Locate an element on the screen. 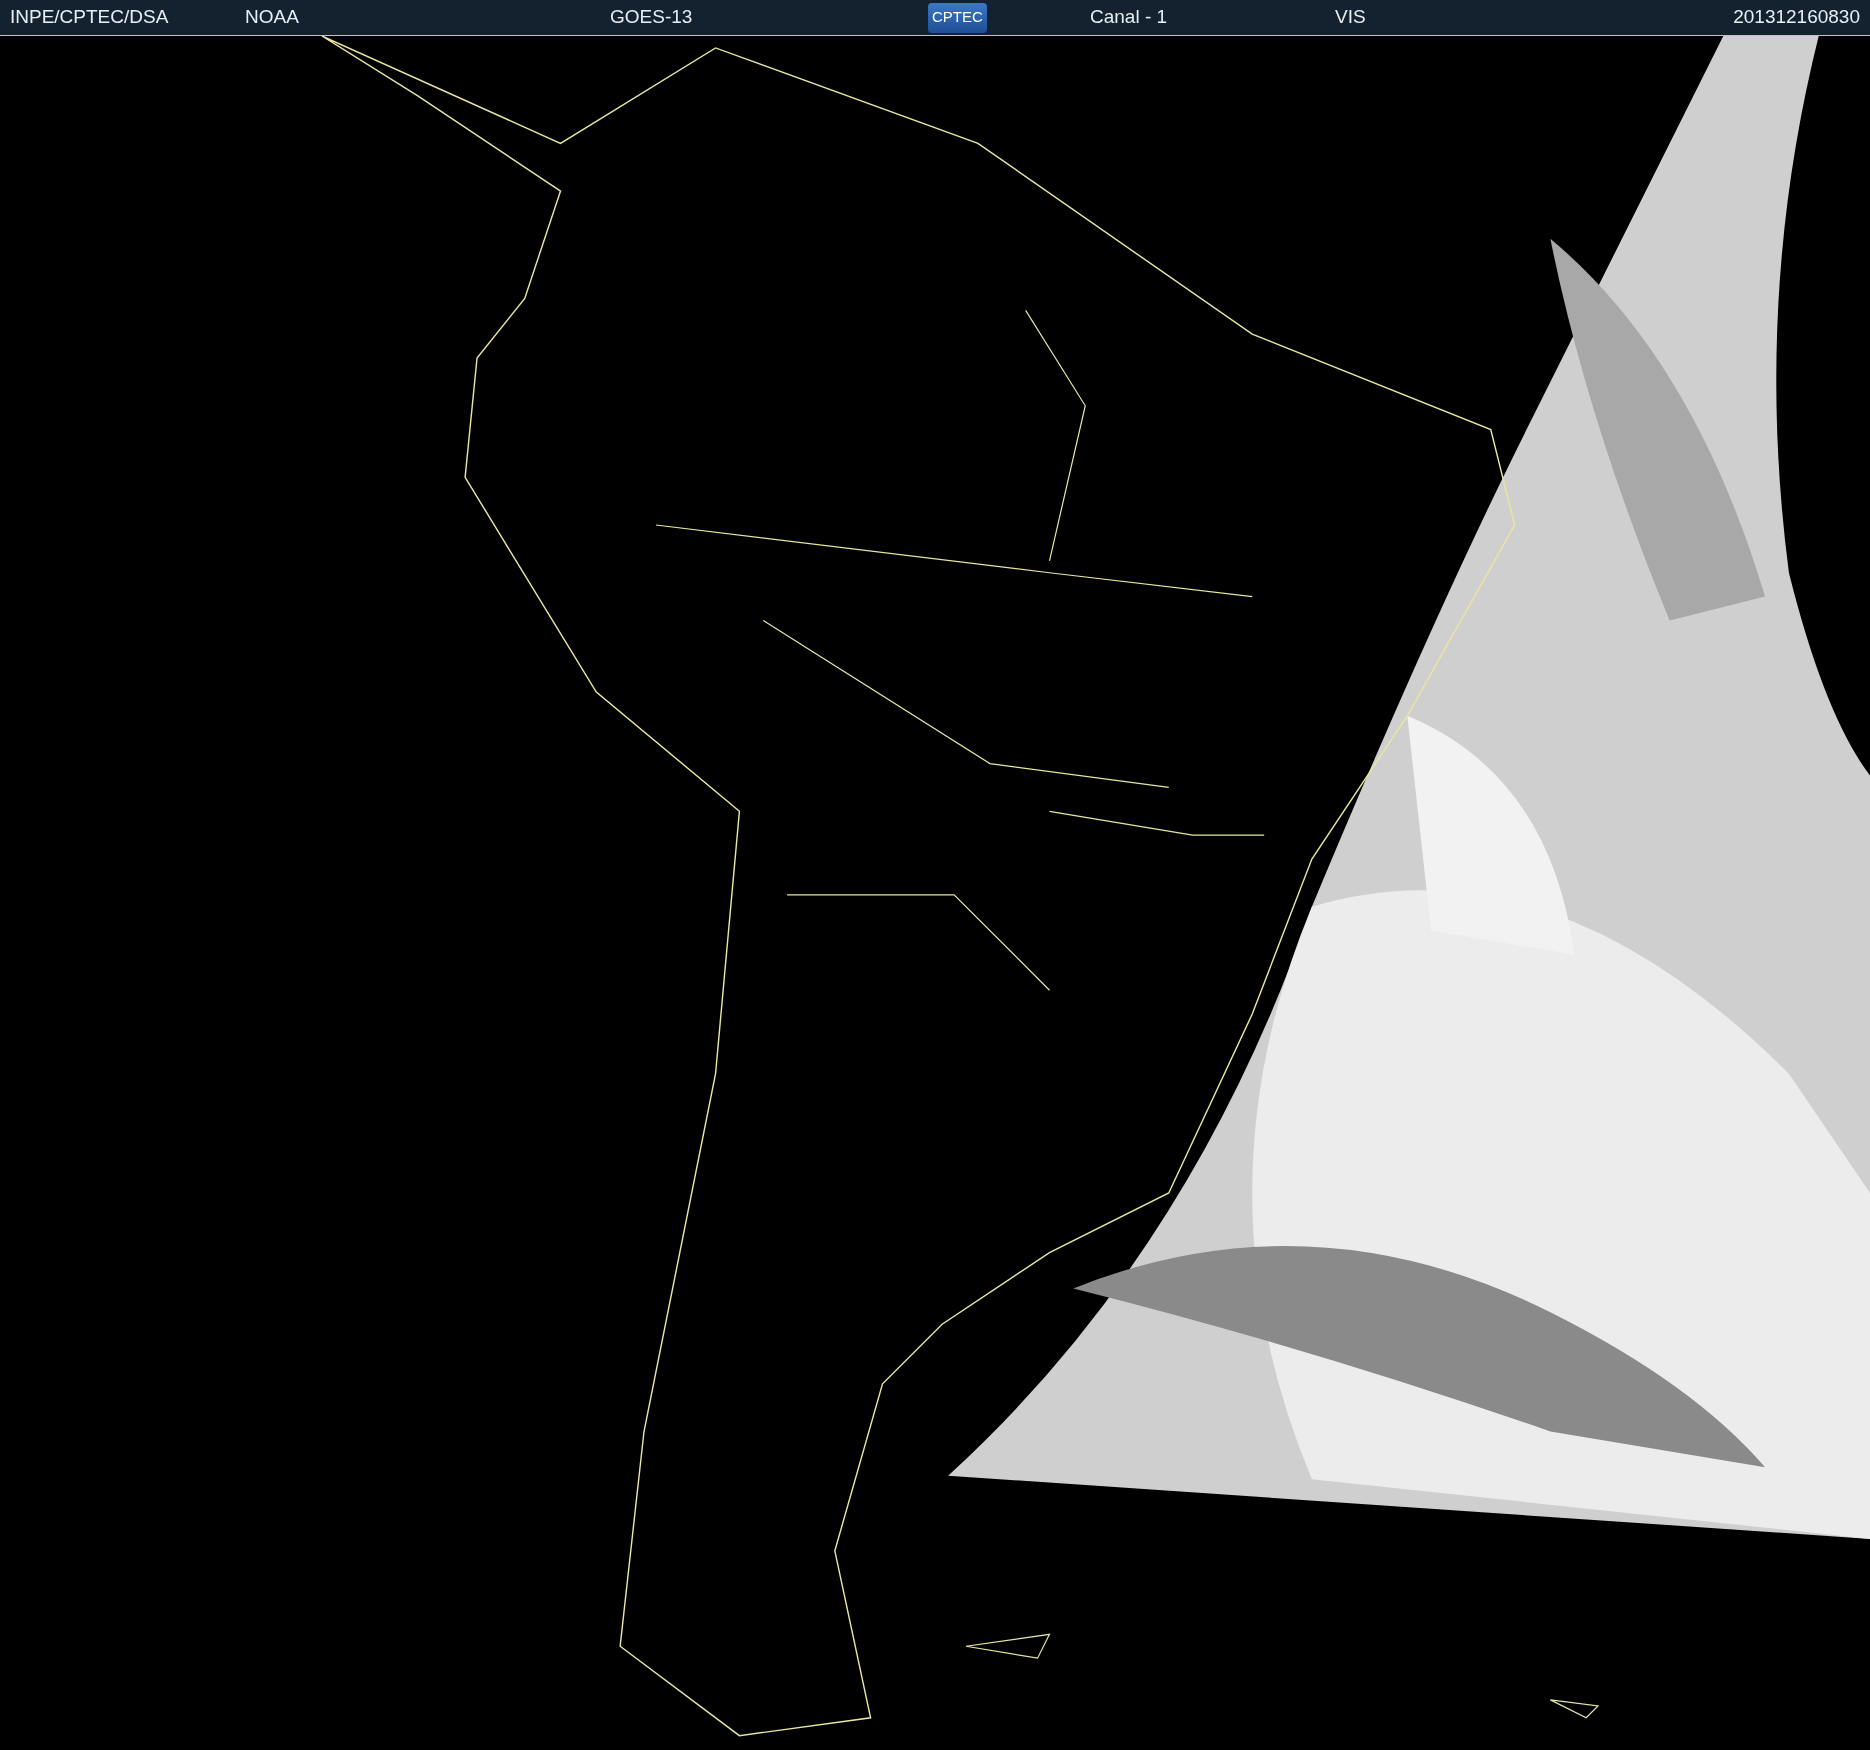 This screenshot has width=1870, height=1750. header-label: VIS is located at coordinates (1350, 17).